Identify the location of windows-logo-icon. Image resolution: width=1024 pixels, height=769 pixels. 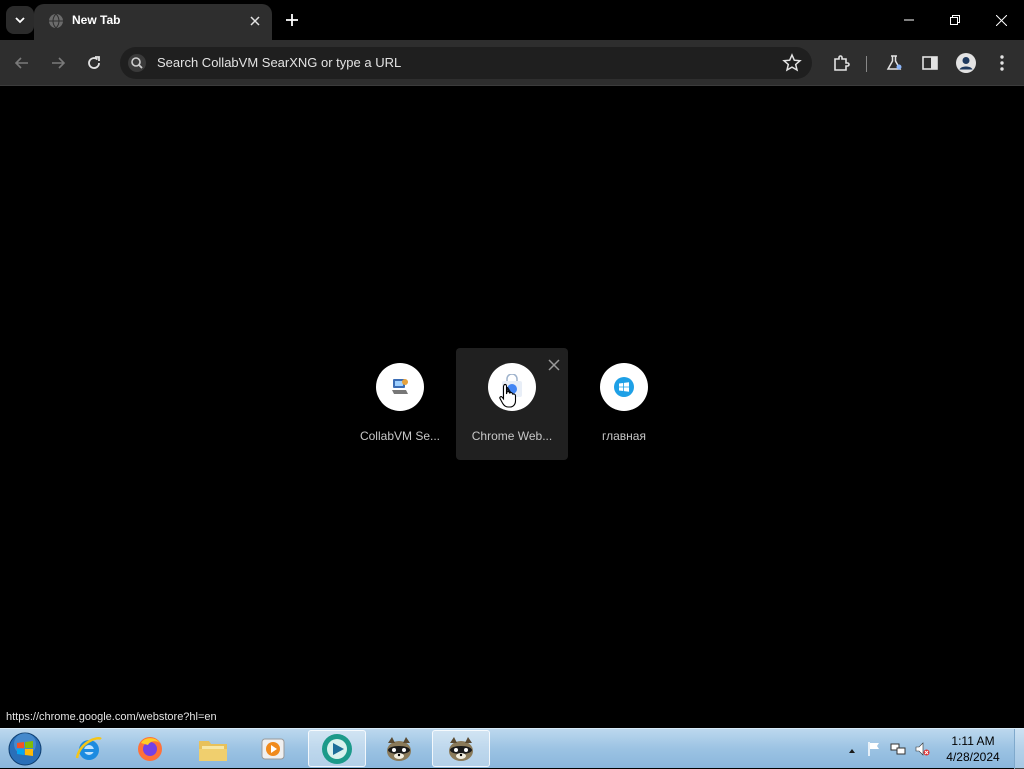
(624, 387).